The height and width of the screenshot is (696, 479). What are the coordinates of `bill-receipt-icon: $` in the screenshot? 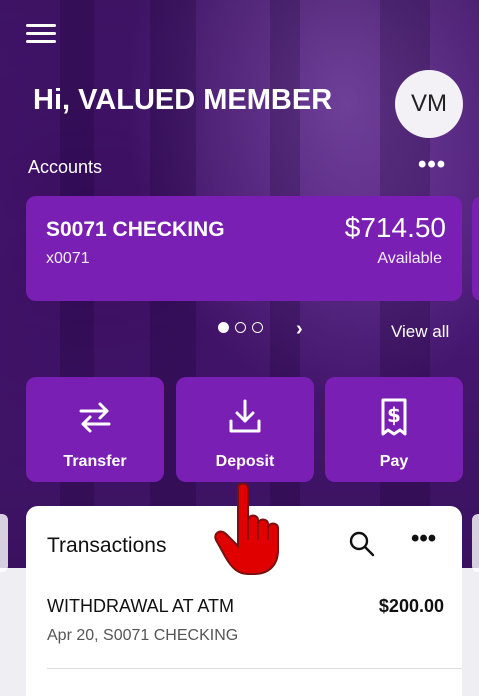 It's located at (394, 417).